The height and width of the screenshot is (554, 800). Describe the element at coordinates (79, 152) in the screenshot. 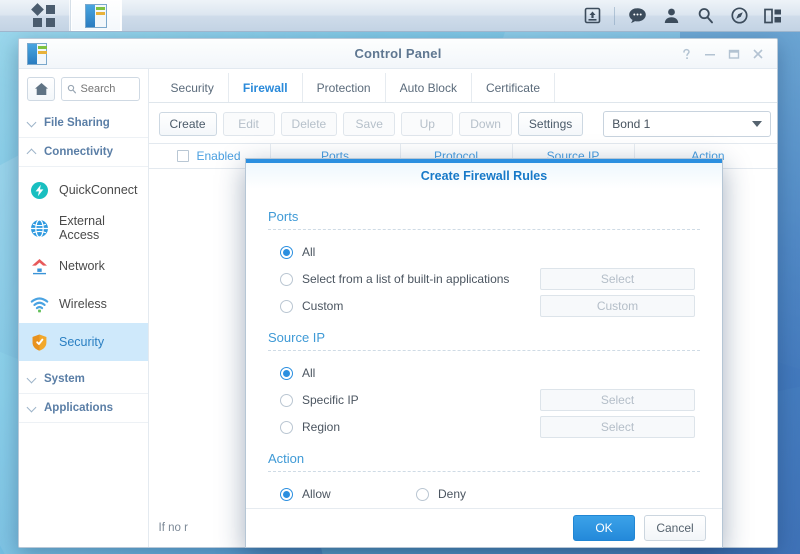

I see `sidebar-group-label: Connectivity` at that location.